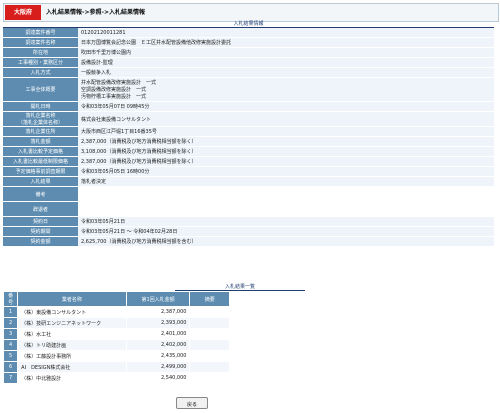 This screenshot has width=500, height=413. I want to click on bidder-name: （株）工藤設計事務所, so click(72, 356).